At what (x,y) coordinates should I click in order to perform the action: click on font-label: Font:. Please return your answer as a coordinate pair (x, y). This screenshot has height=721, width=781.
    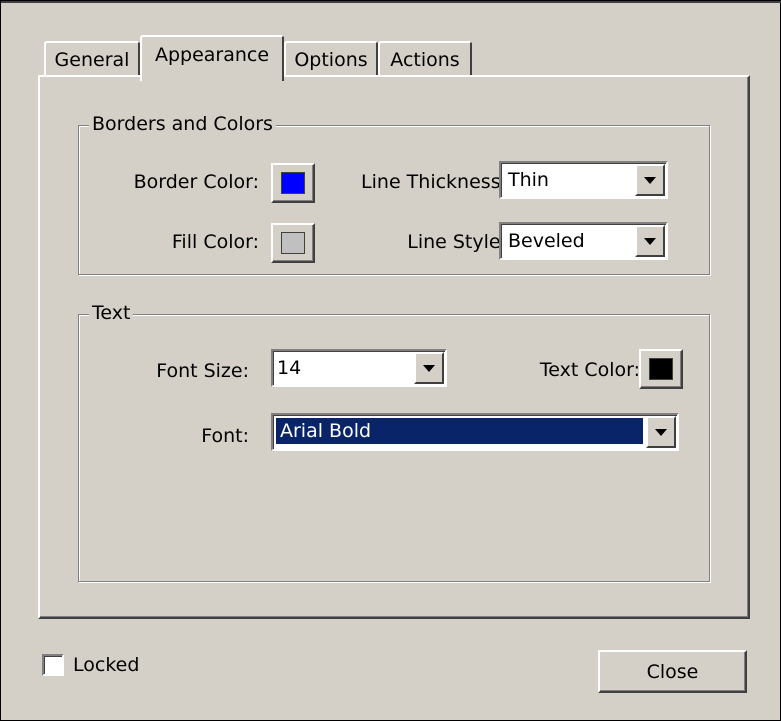
    Looking at the image, I should click on (225, 436).